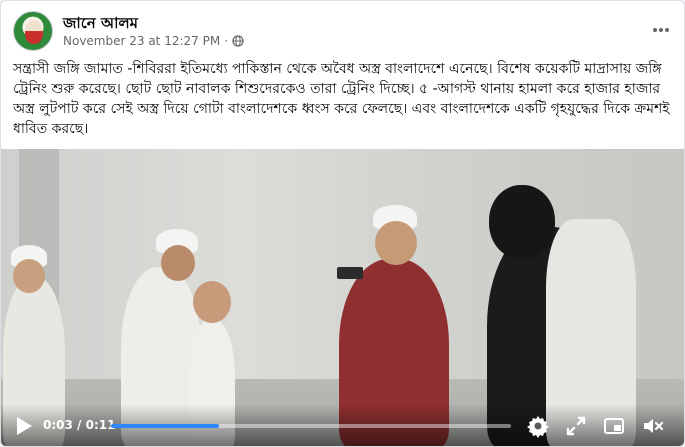 The height and width of the screenshot is (447, 685). I want to click on post-header: জানে আলম November 23 at 12:27 PM ·, so click(342, 33).